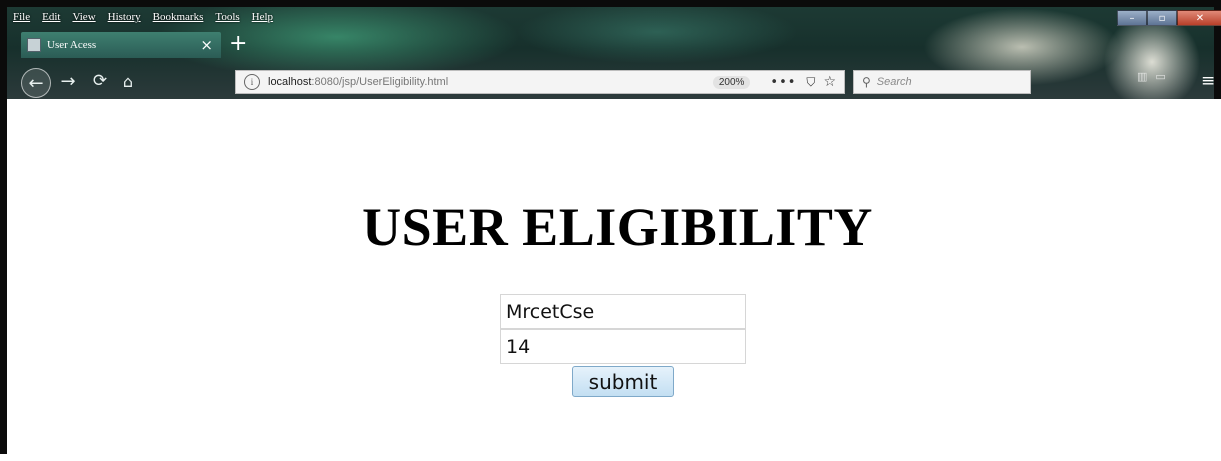  I want to click on minimize-button: –, so click(1132, 18).